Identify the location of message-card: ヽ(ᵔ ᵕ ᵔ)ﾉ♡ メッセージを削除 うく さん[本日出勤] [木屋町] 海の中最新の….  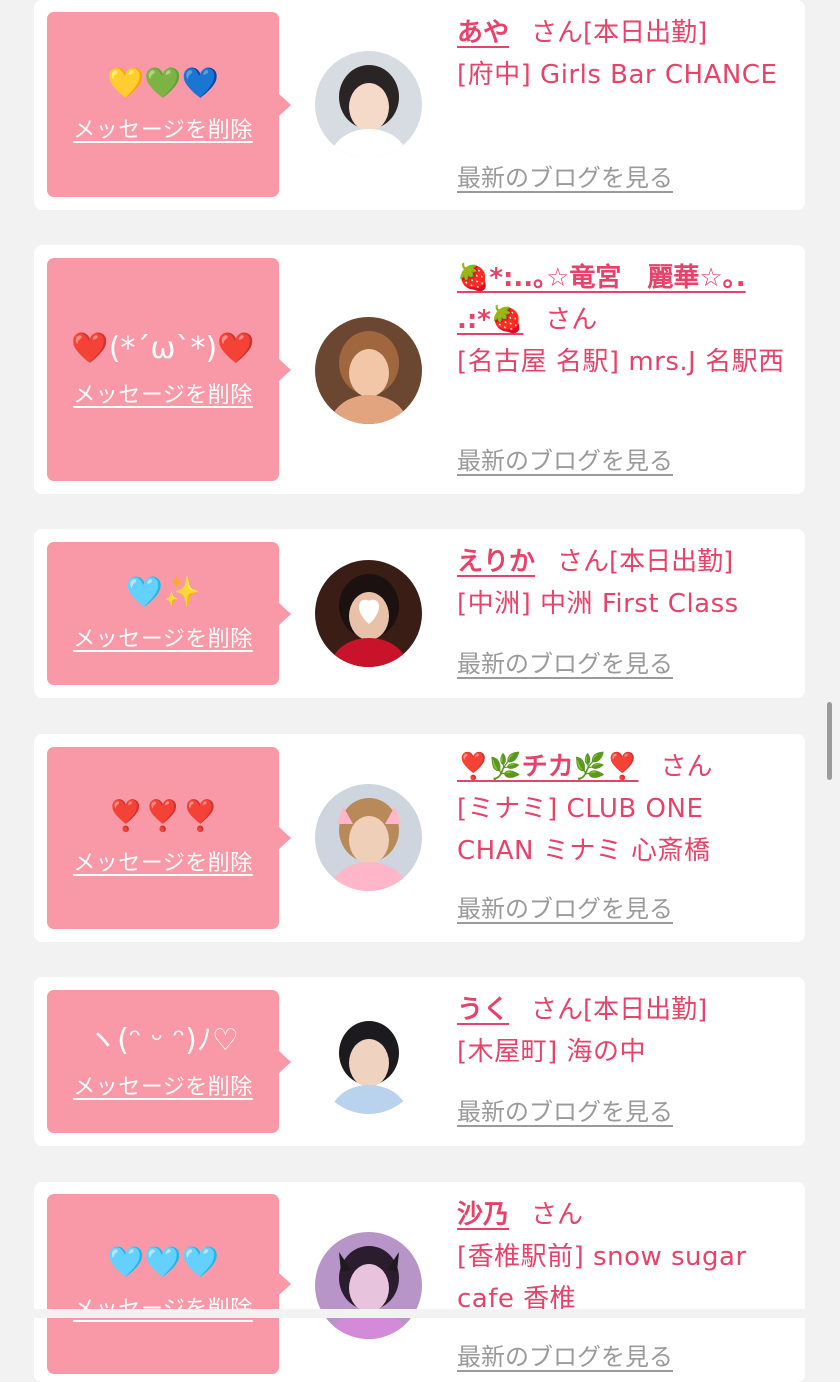
(419, 1061).